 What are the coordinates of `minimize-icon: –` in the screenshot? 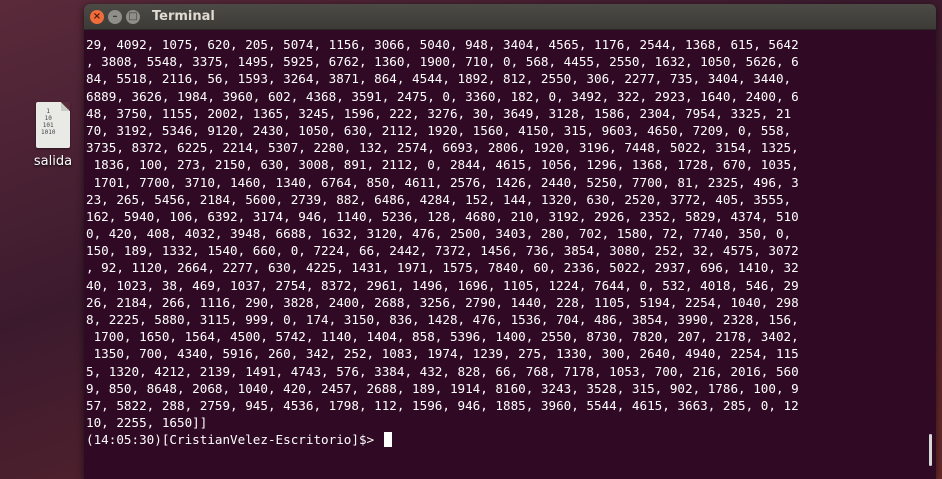 It's located at (115, 16).